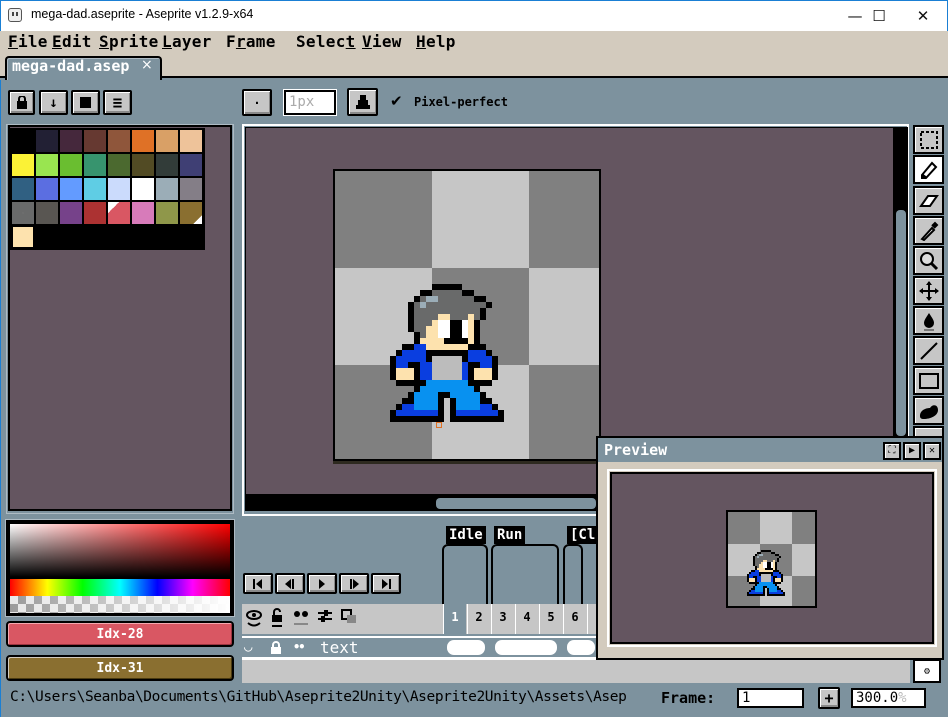 Image resolution: width=948 pixels, height=717 pixels. Describe the element at coordinates (325, 619) in the screenshot. I see `onion-skin-settings-icon` at that location.